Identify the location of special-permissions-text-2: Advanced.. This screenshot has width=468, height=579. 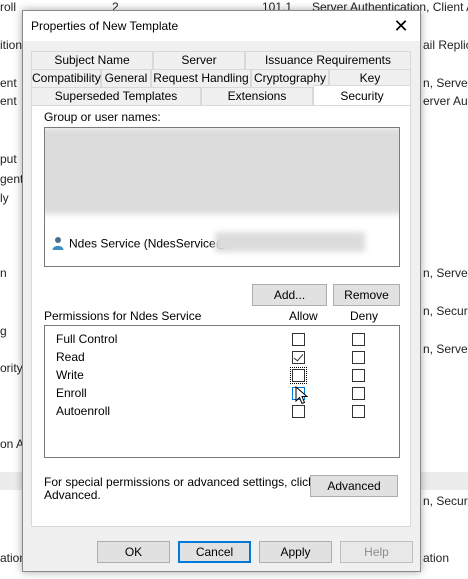
(72, 495).